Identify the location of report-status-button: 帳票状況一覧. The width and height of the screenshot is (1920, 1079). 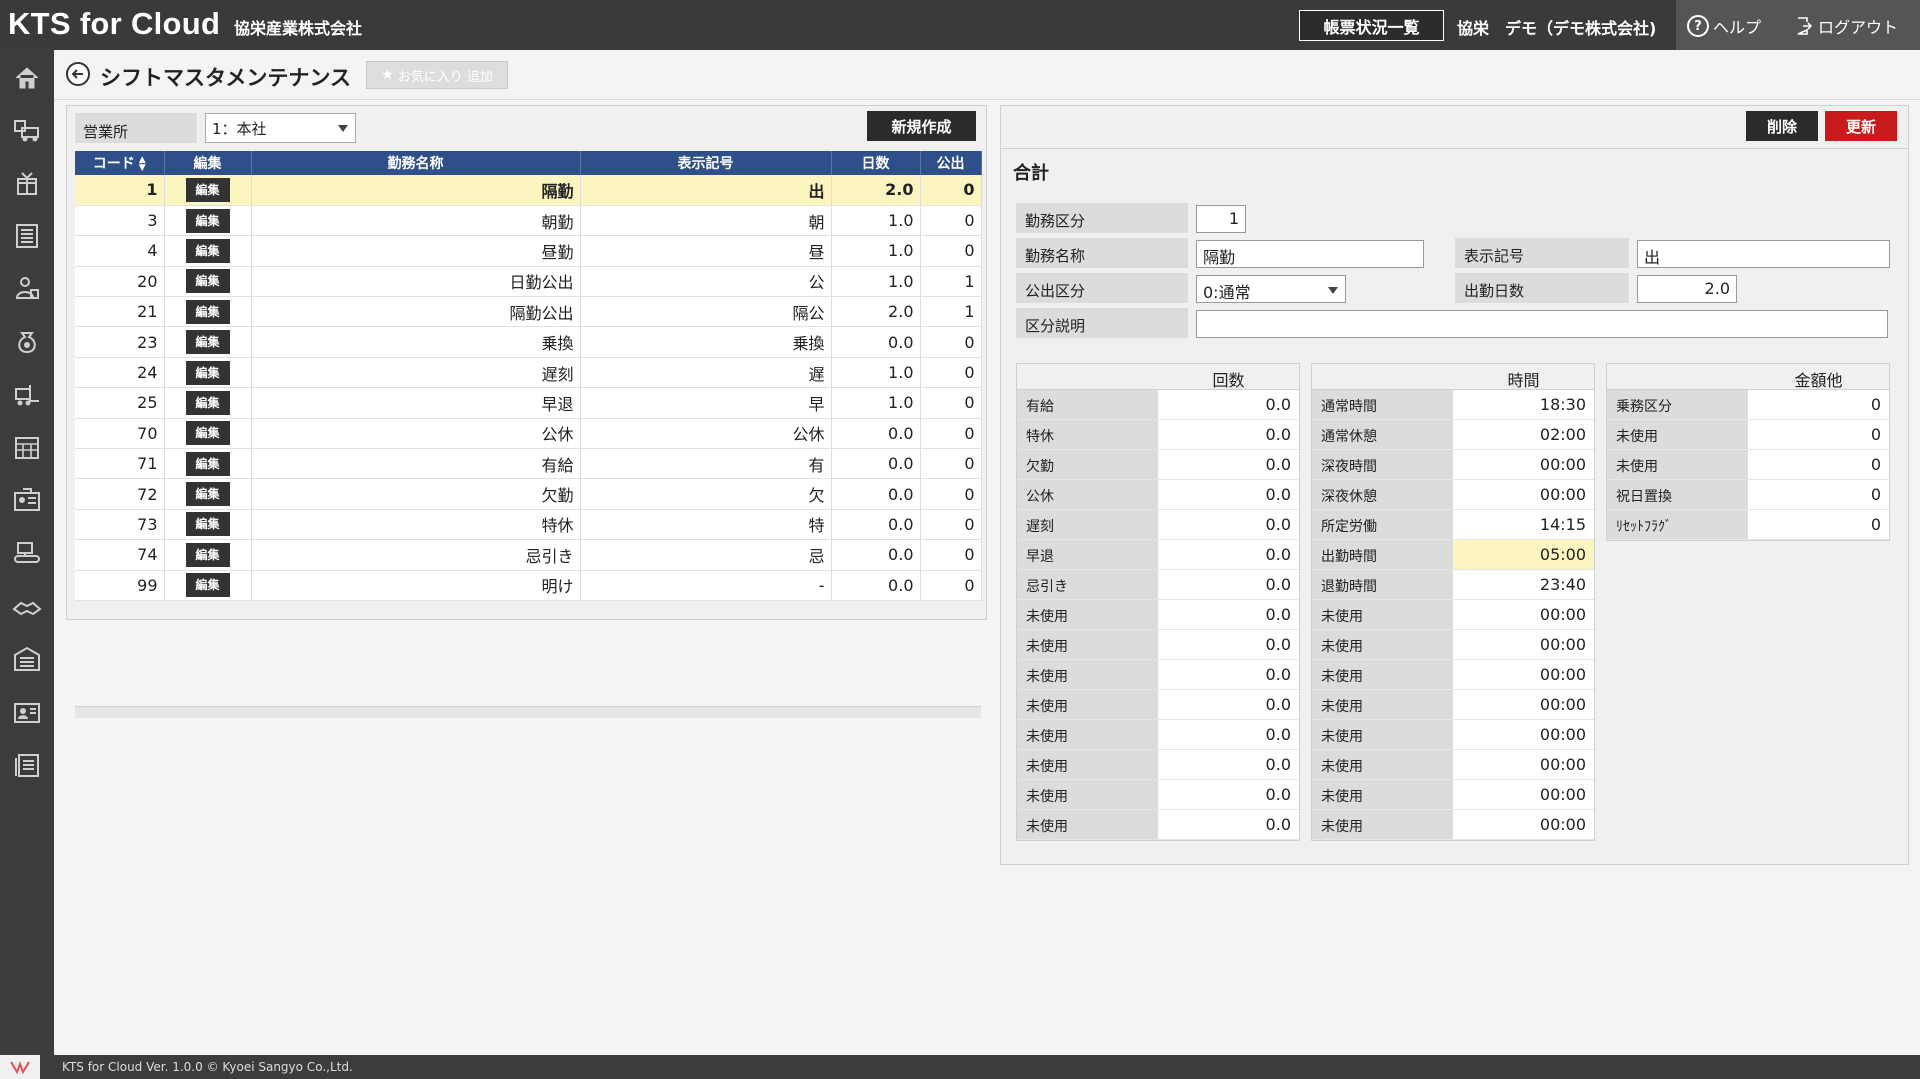
(1371, 25).